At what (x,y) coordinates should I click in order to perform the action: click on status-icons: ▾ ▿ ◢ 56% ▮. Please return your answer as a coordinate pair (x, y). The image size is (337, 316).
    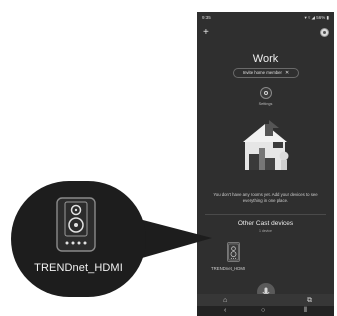
    Looking at the image, I should click on (316, 17).